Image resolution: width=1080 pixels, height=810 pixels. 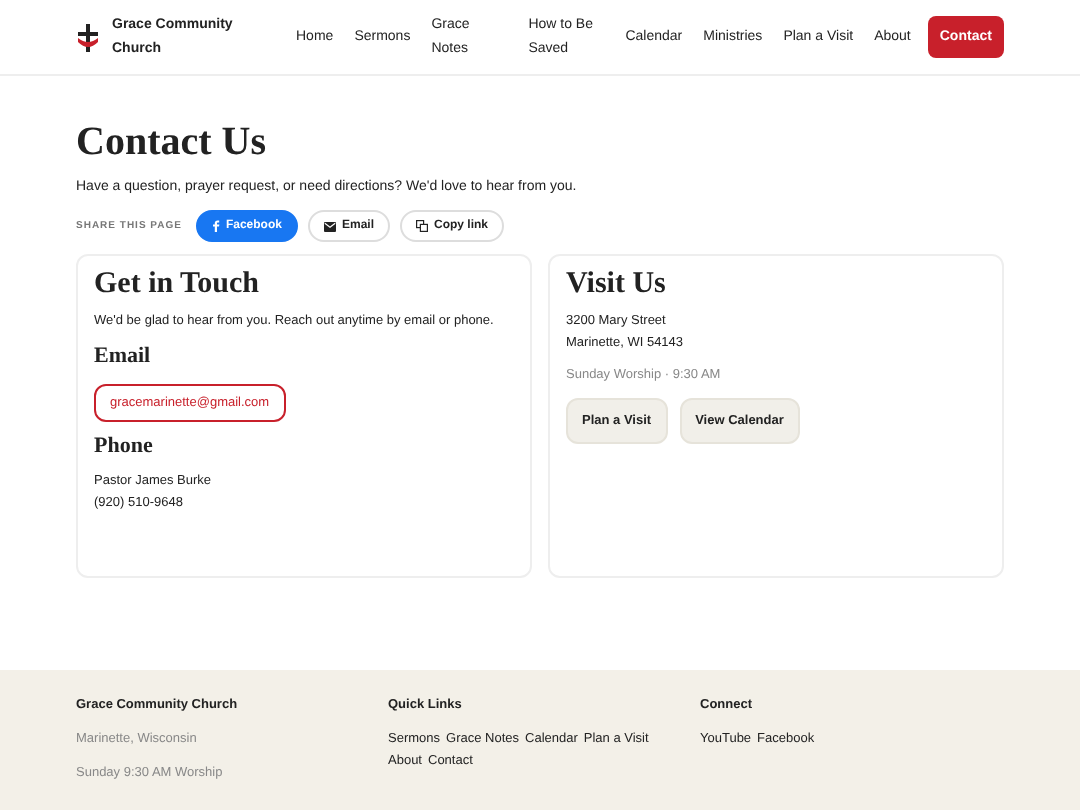 What do you see at coordinates (178, 285) in the screenshot?
I see `card-title: Get in Touch` at bounding box center [178, 285].